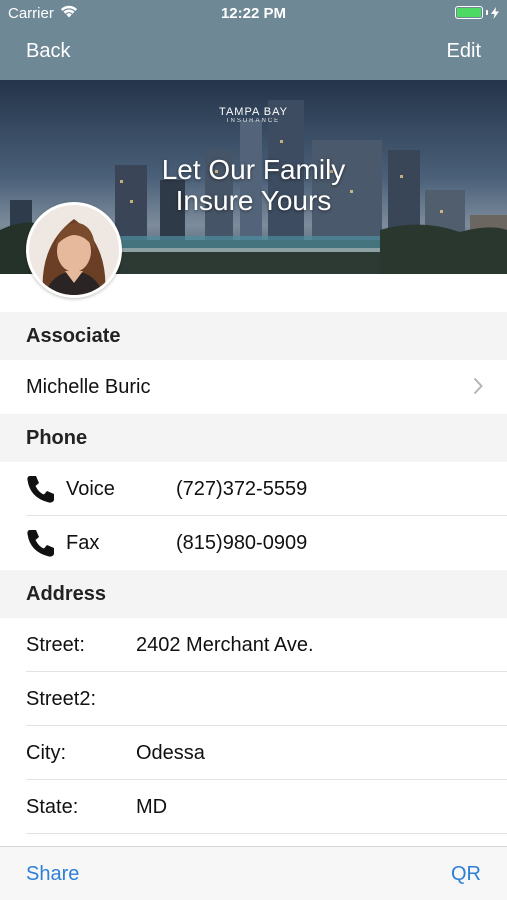 The width and height of the screenshot is (507, 900). What do you see at coordinates (253, 336) in the screenshot?
I see `associate-section-header: Associate` at bounding box center [253, 336].